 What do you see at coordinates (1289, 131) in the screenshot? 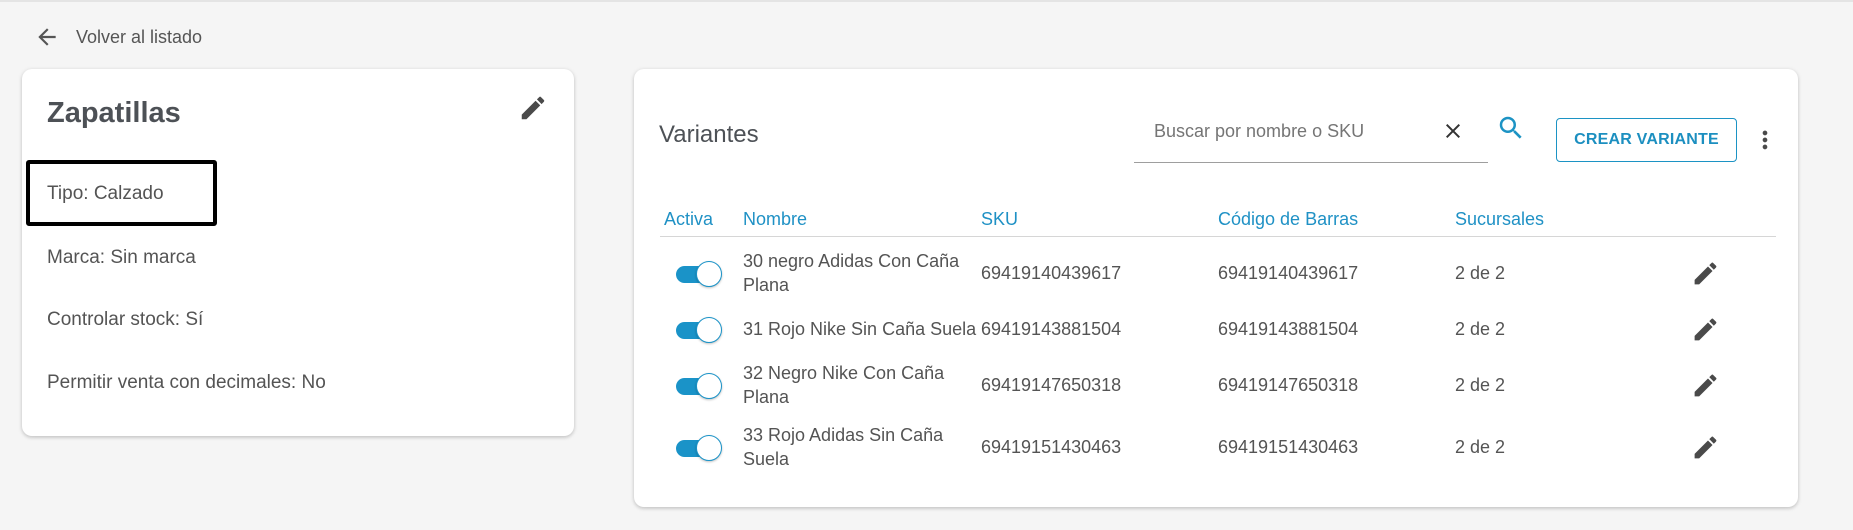
I see `search-input` at bounding box center [1289, 131].